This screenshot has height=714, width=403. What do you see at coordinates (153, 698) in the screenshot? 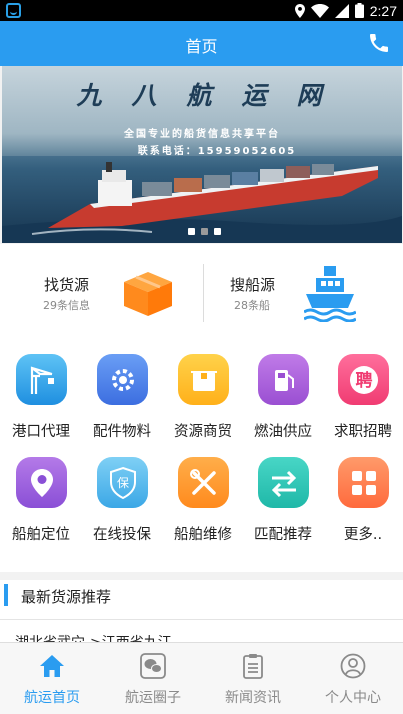
I see `nav-label: 航运圈子` at bounding box center [153, 698].